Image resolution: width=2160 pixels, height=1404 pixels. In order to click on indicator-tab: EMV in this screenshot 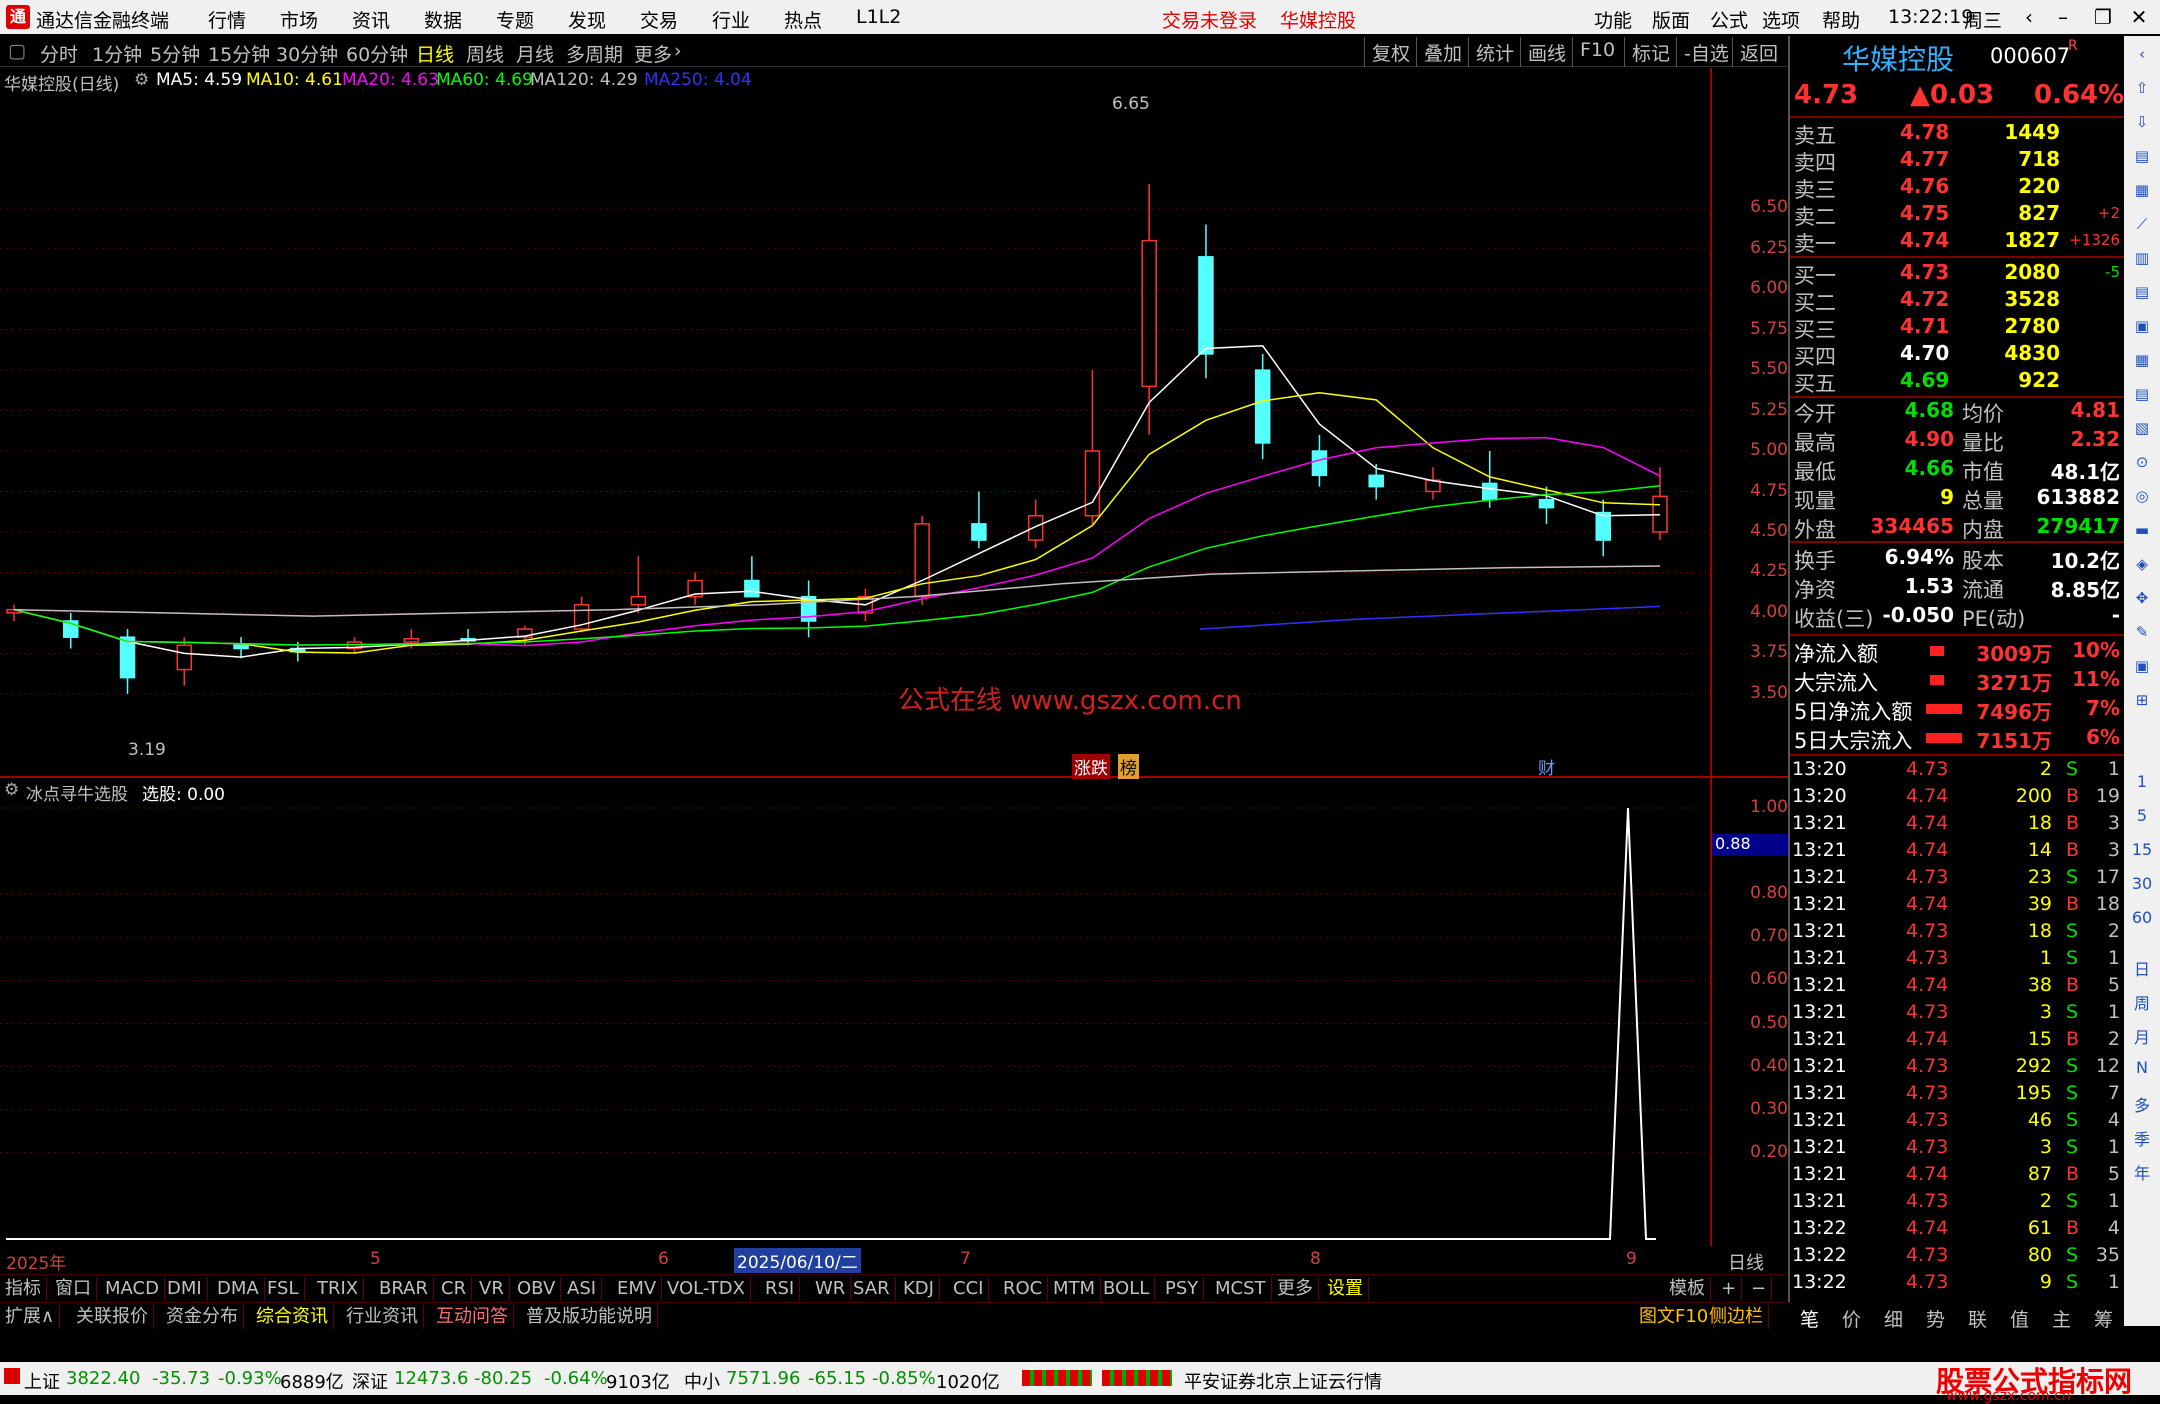, I will do `click(637, 1289)`.